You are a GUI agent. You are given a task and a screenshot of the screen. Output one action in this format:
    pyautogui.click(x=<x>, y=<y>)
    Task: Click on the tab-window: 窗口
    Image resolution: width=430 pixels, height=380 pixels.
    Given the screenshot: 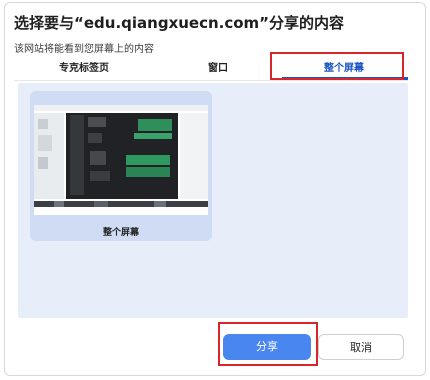 What is the action you would take?
    pyautogui.click(x=218, y=69)
    